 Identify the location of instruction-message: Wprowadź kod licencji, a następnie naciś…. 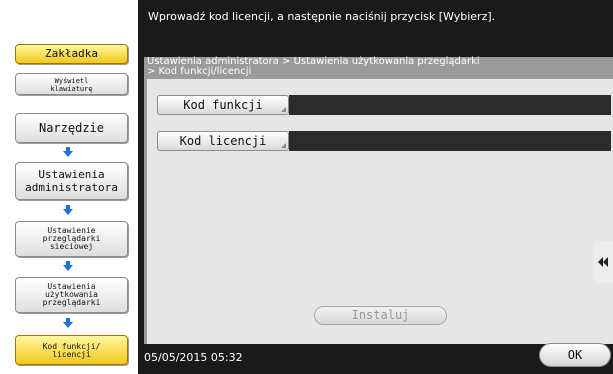
(322, 16).